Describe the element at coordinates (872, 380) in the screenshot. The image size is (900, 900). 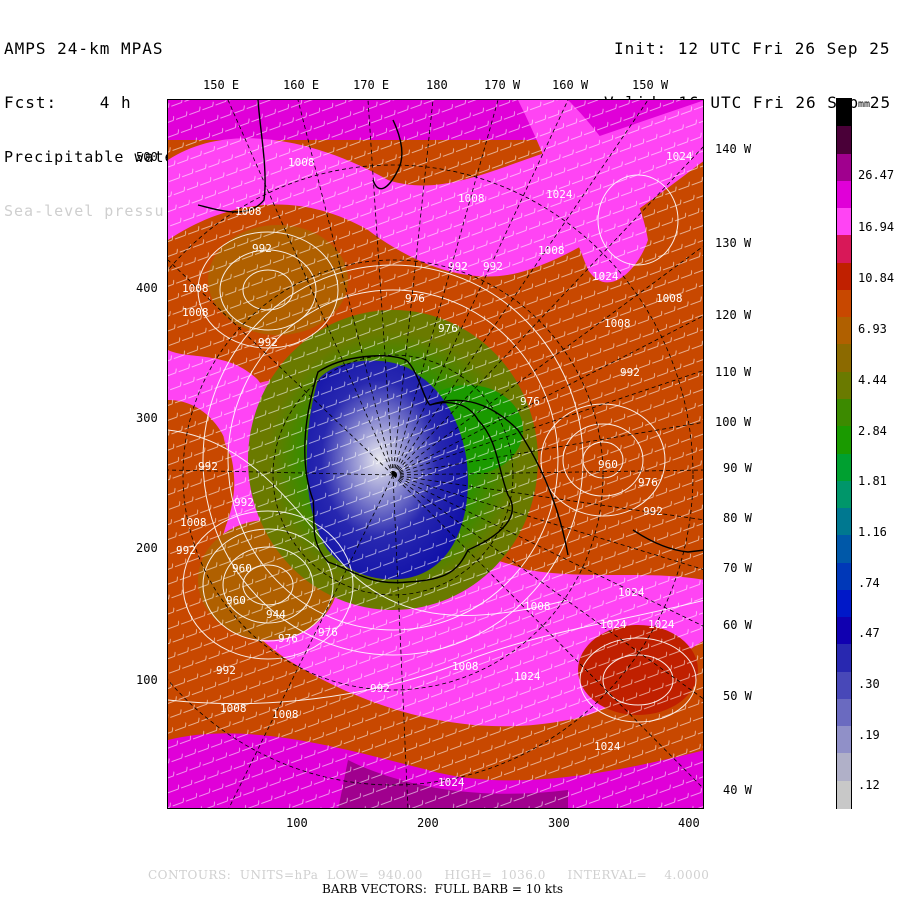
I see `colorbar-label: 4.44` at that location.